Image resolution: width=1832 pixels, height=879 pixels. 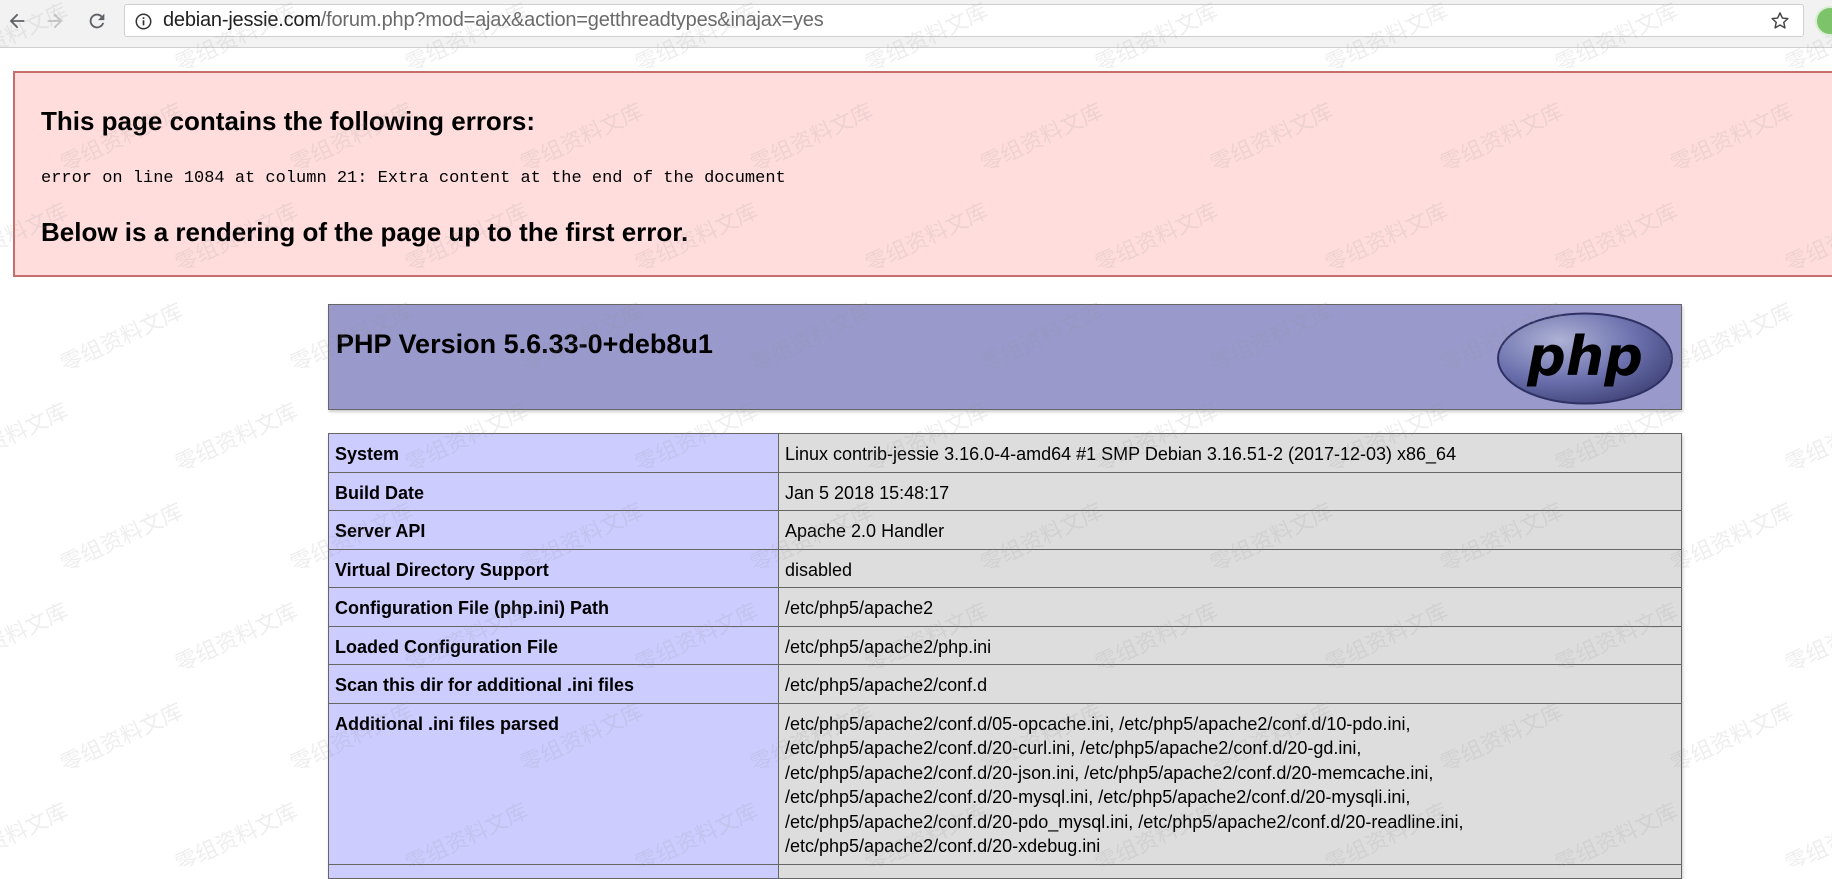 I want to click on reload-button, so click(x=97, y=21).